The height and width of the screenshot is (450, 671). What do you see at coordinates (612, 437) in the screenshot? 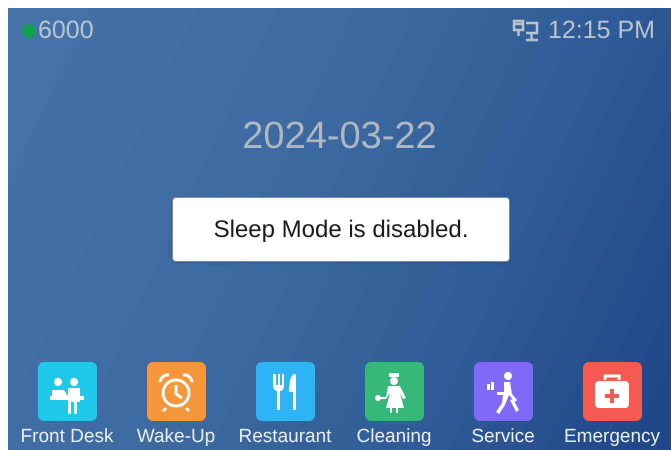
I see `app-label: Emergency` at bounding box center [612, 437].